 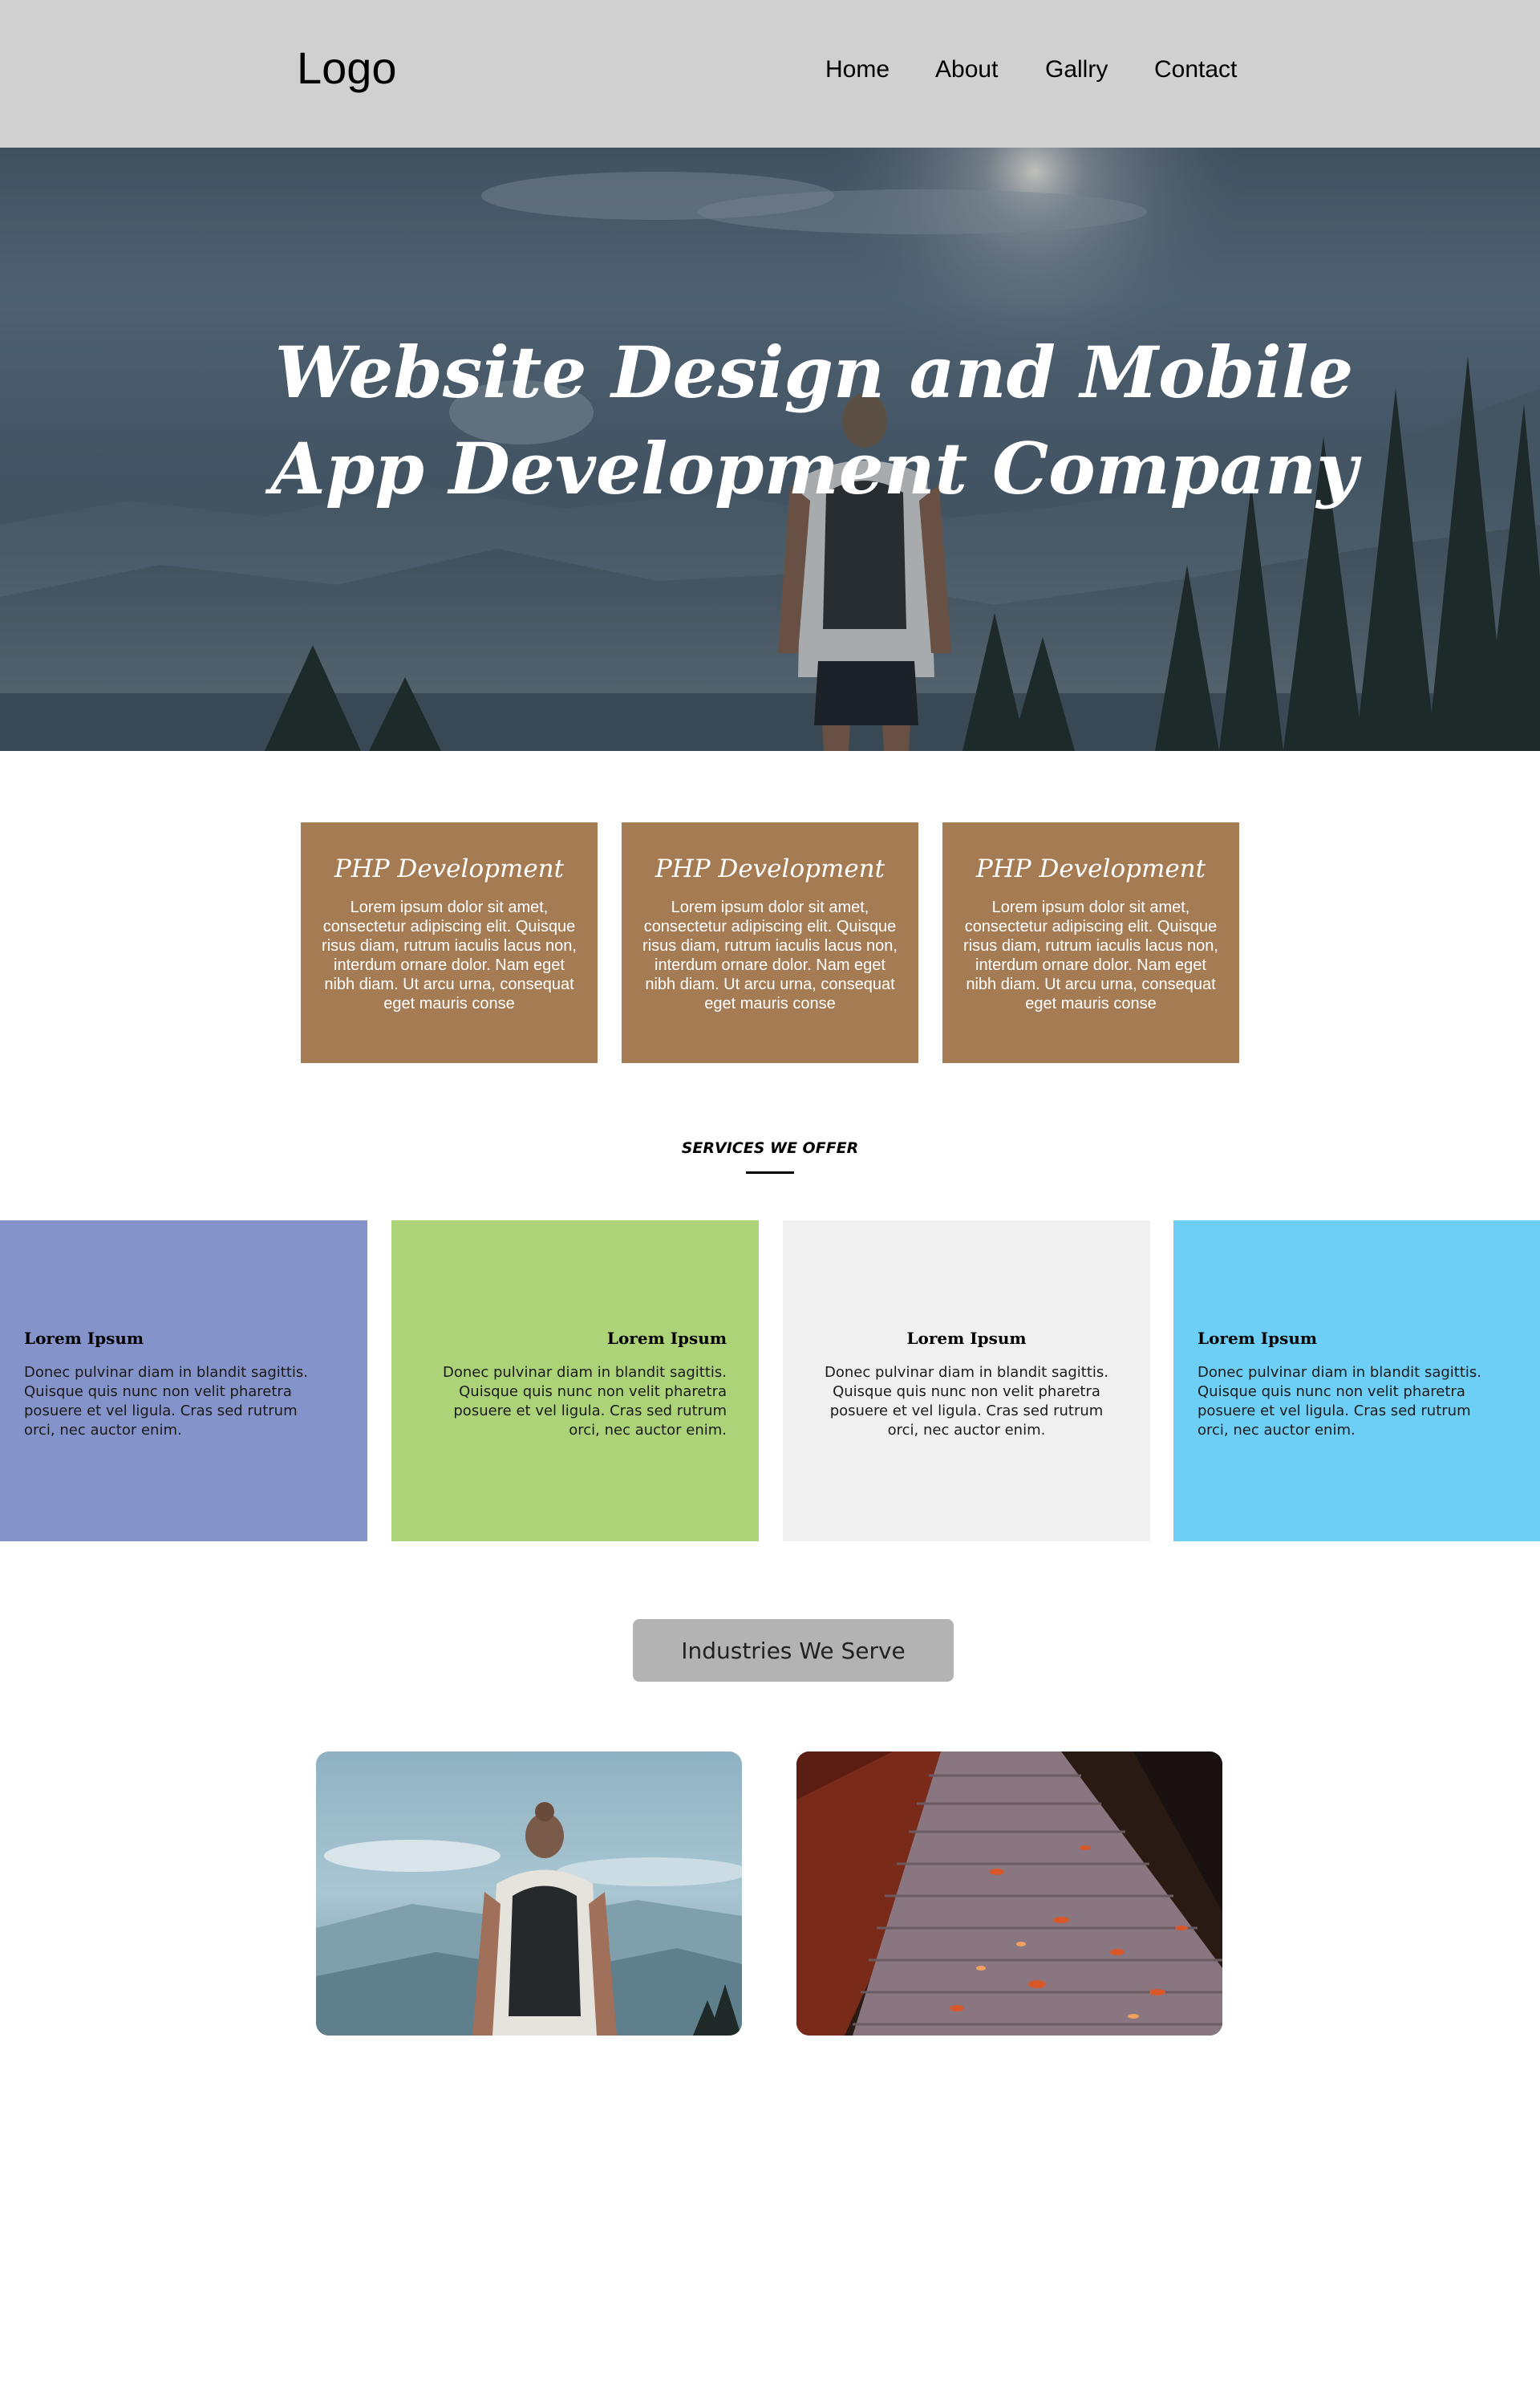 I want to click on services-heading-underline, so click(x=770, y=1172).